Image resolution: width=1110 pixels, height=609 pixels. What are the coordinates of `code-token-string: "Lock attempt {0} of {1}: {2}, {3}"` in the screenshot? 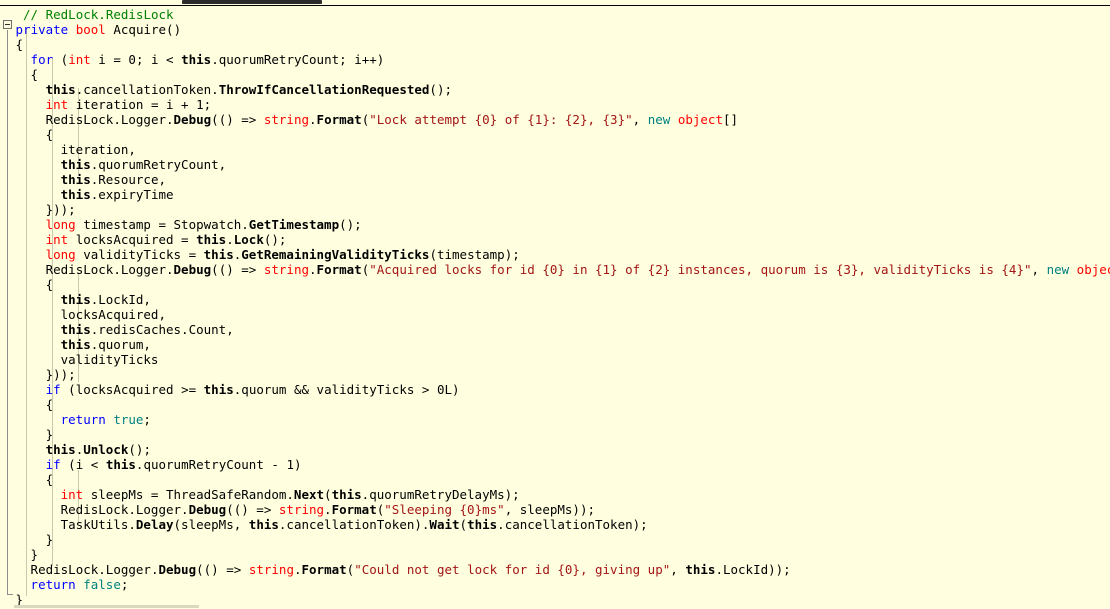 It's located at (501, 119).